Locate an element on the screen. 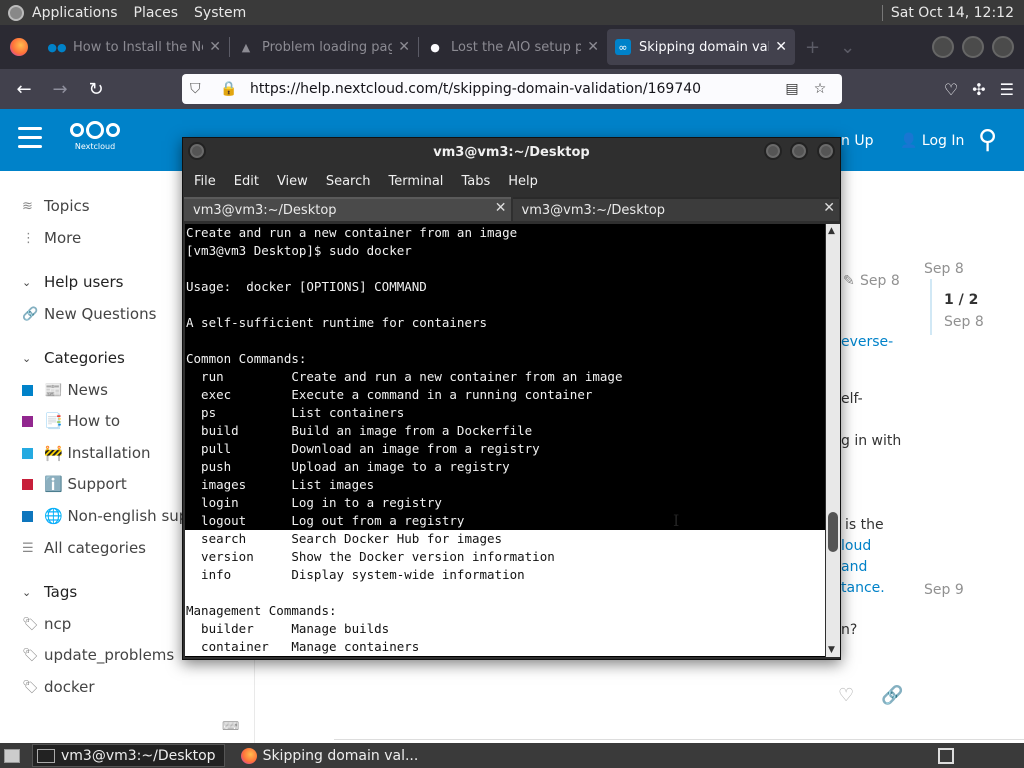  sidebar-category-how-to: 📑 How to is located at coordinates (71, 421).